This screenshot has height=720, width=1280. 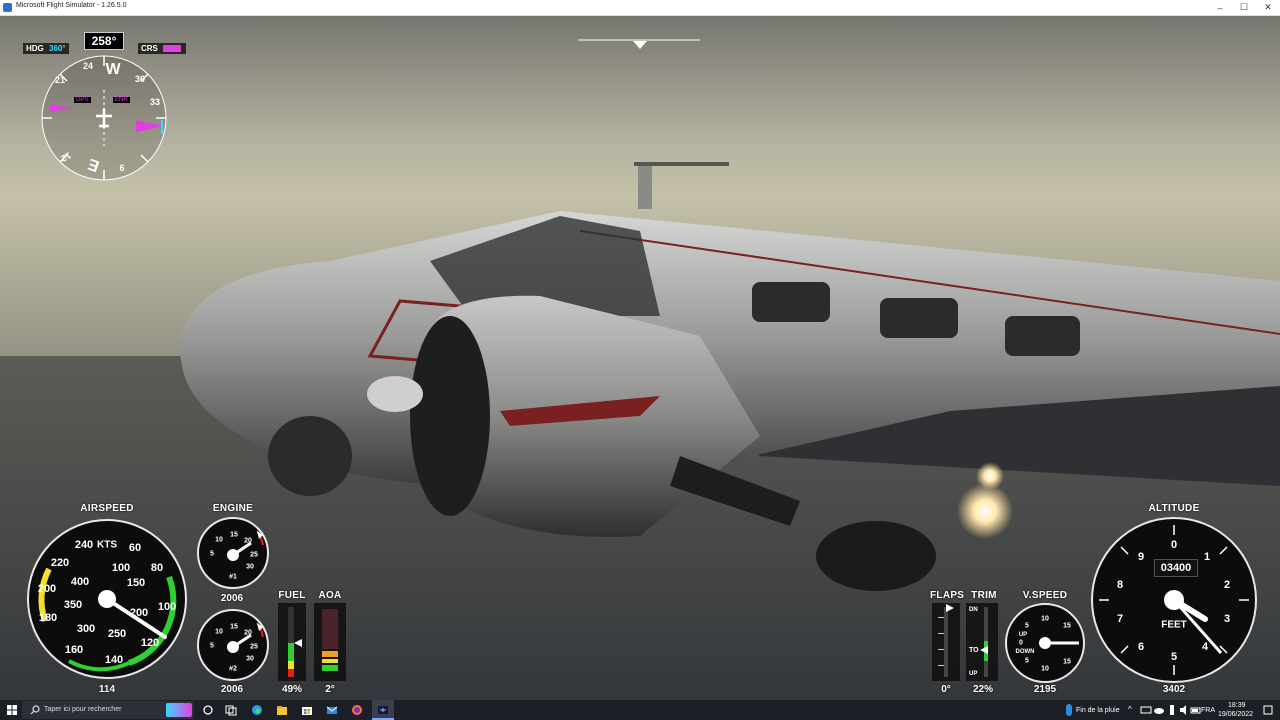 I want to click on mail-icon, so click(x=332, y=710).